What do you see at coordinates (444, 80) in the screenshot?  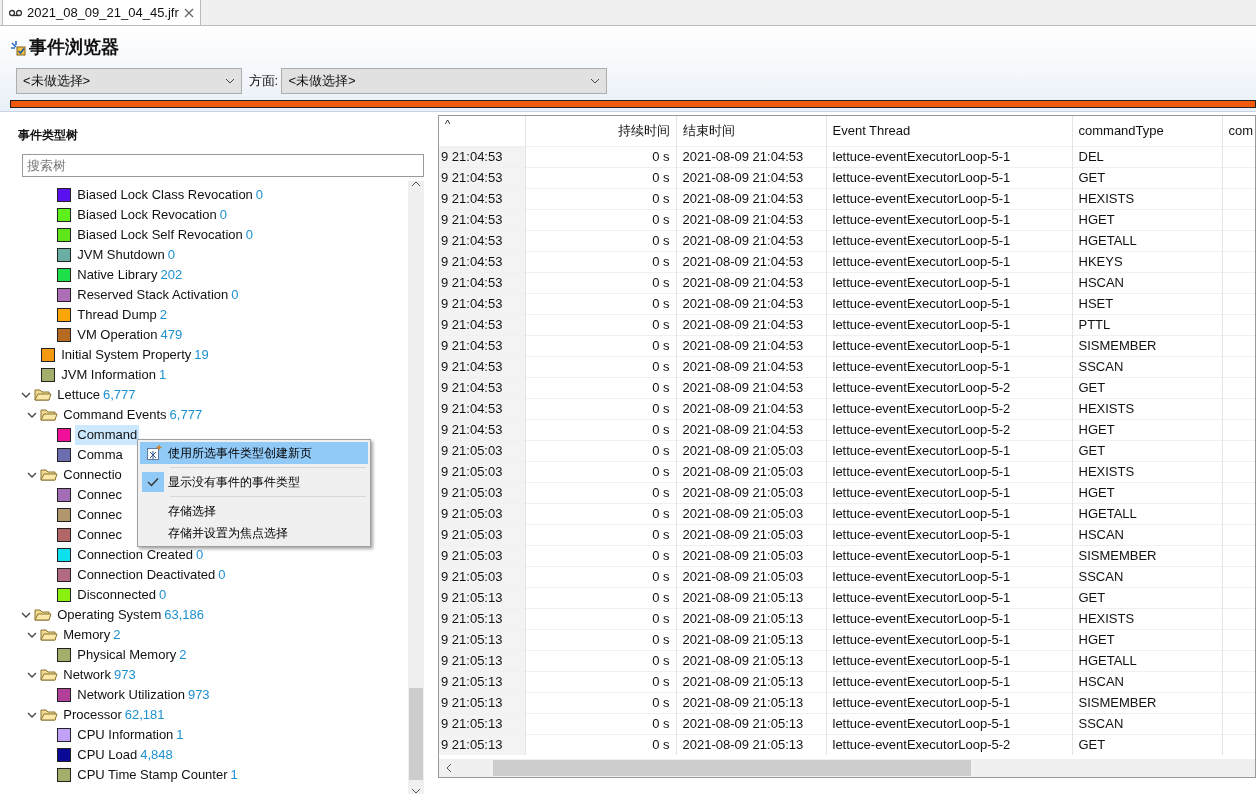 I see `aspect-dropdown: <未做选择>` at bounding box center [444, 80].